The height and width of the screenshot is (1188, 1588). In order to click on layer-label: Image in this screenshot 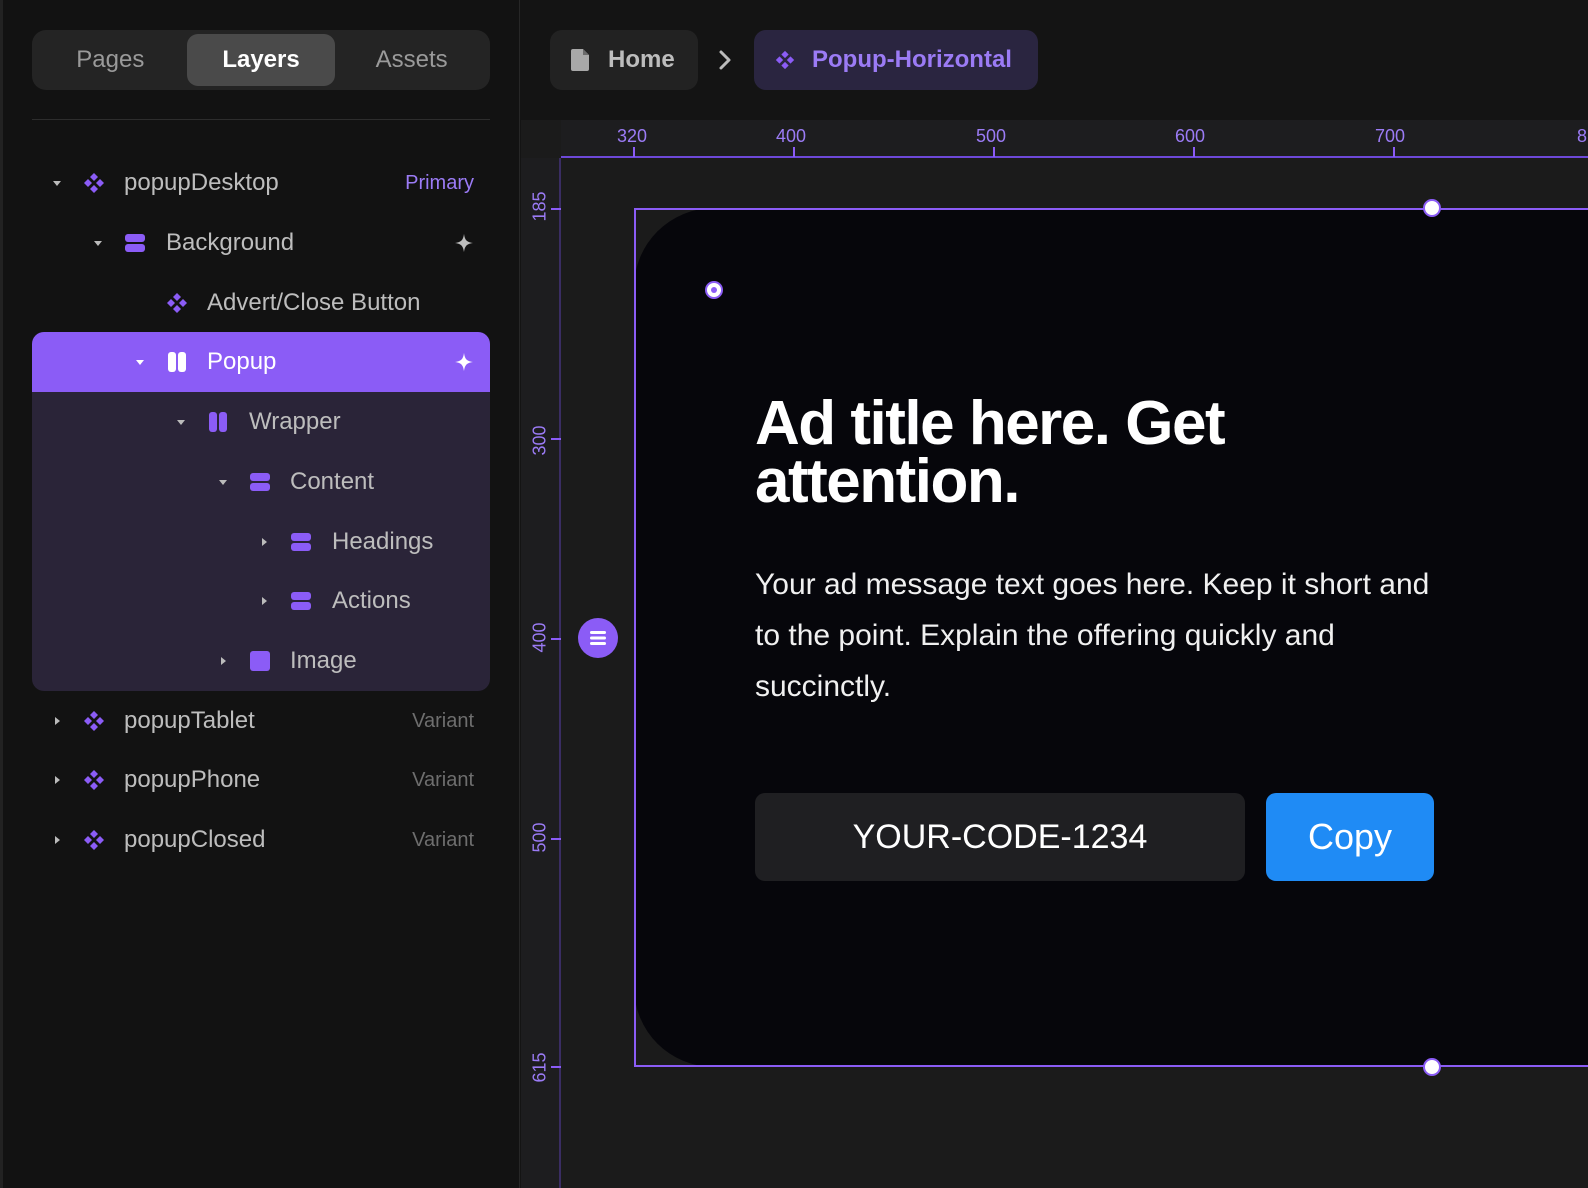, I will do `click(323, 660)`.